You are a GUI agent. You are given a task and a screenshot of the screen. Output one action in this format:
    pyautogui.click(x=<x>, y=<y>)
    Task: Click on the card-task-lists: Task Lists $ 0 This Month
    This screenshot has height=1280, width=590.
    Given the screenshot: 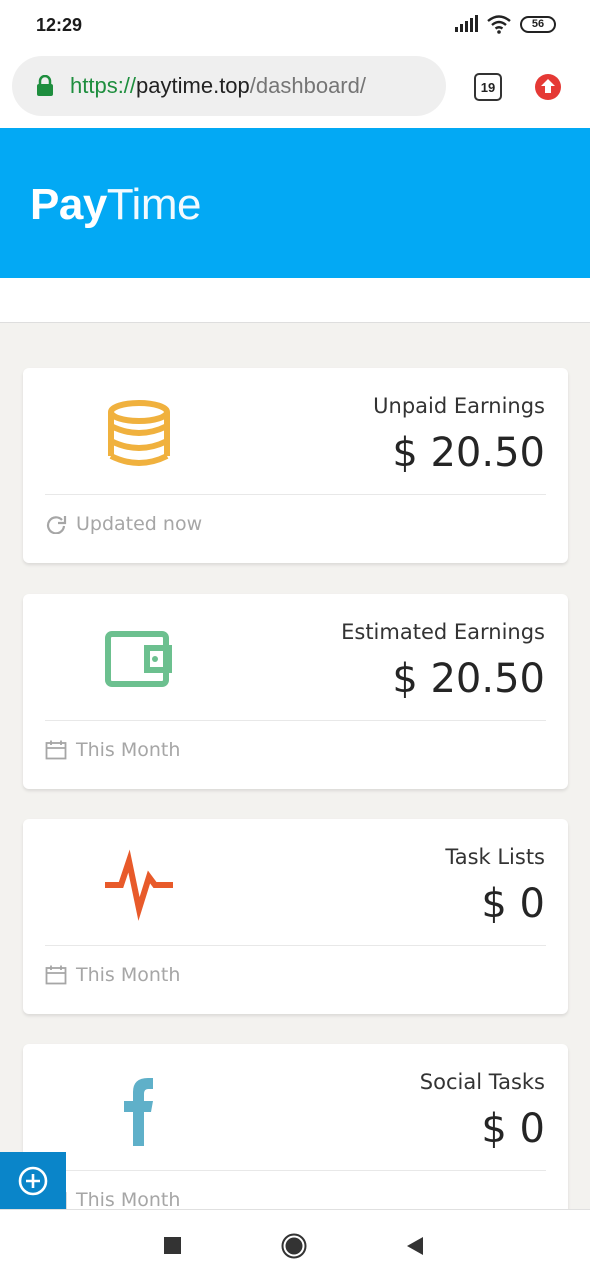 What is the action you would take?
    pyautogui.click(x=295, y=916)
    